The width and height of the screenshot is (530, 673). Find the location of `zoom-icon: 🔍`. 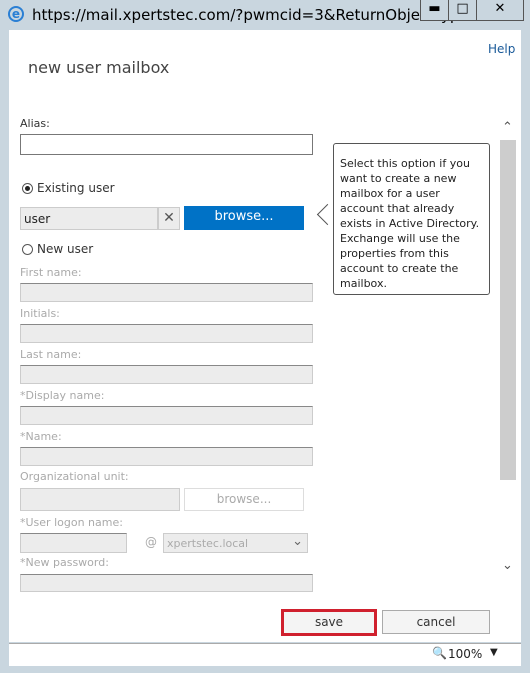

zoom-icon: 🔍 is located at coordinates (439, 653).